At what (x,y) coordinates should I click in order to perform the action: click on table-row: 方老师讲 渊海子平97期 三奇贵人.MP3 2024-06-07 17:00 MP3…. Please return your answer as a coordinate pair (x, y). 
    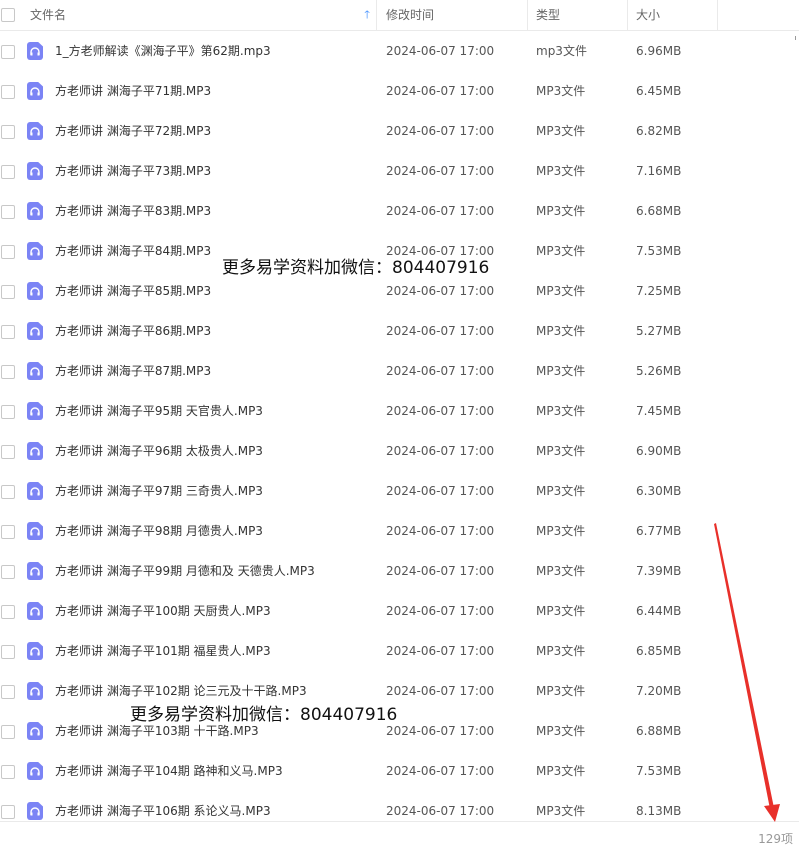
    Looking at the image, I should click on (395, 491).